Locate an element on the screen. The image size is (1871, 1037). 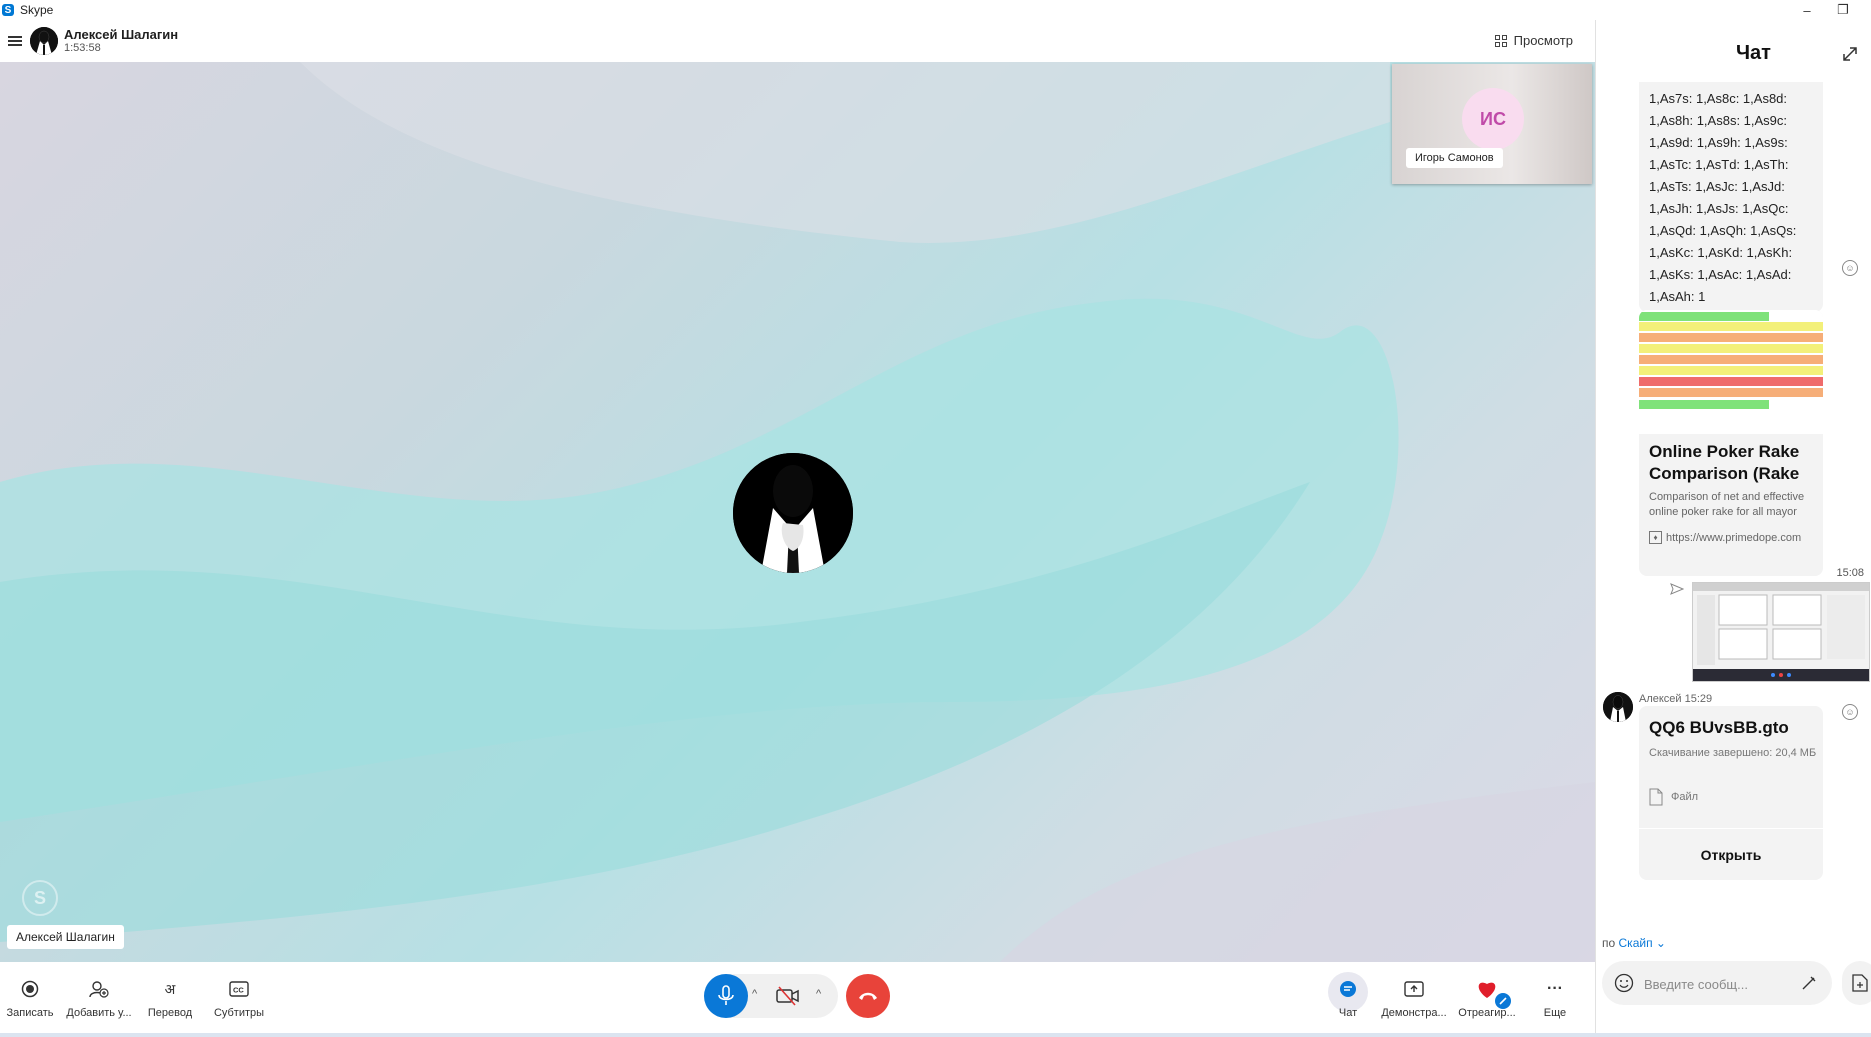
minimize-button: – is located at coordinates (1807, 10).